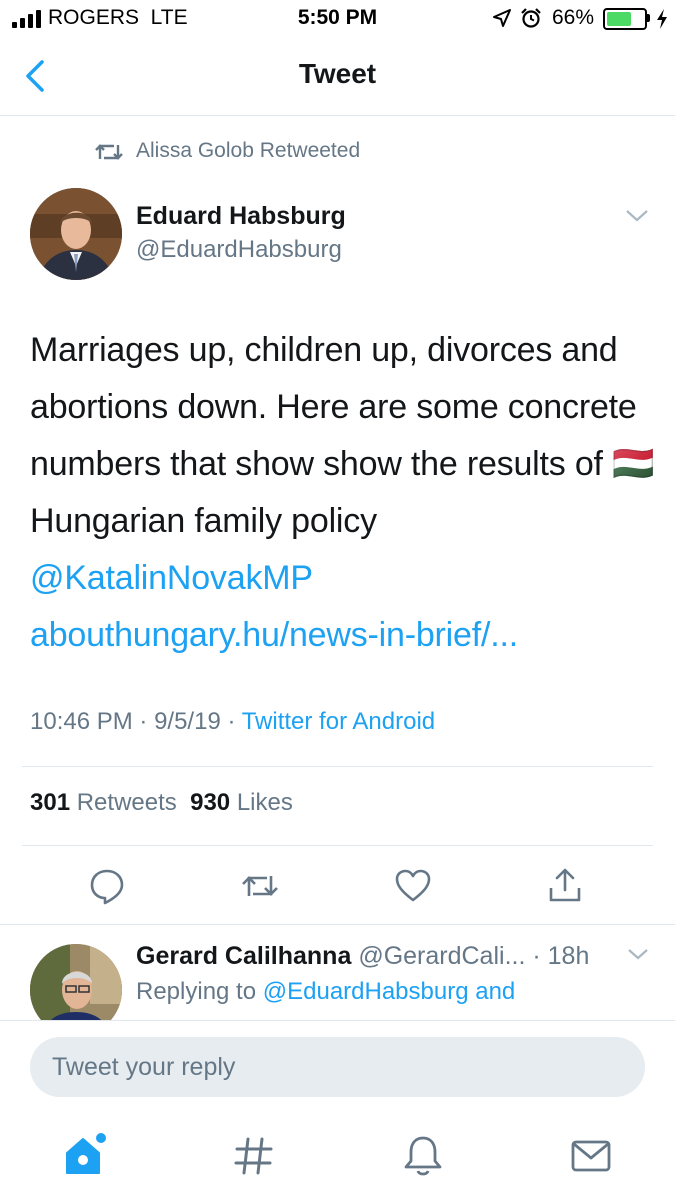  What do you see at coordinates (264, 802) in the screenshot?
I see `likes-label: Likes` at bounding box center [264, 802].